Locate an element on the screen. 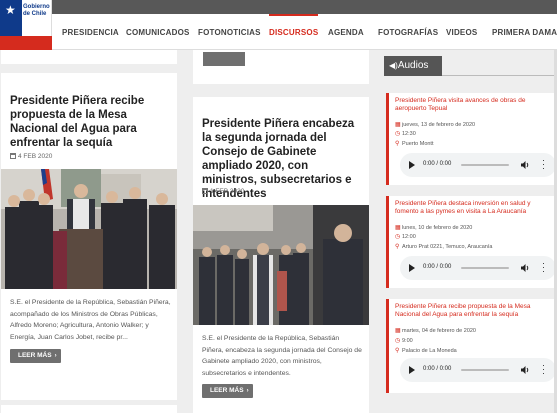 This screenshot has width=557, height=413. divider is located at coordinates (499, 75).